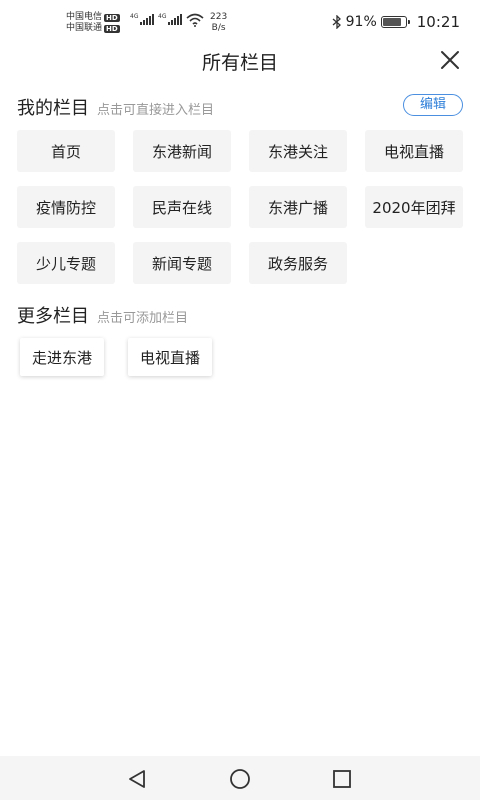 Image resolution: width=480 pixels, height=800 pixels. Describe the element at coordinates (433, 105) in the screenshot. I see `edit-button: 编辑` at that location.